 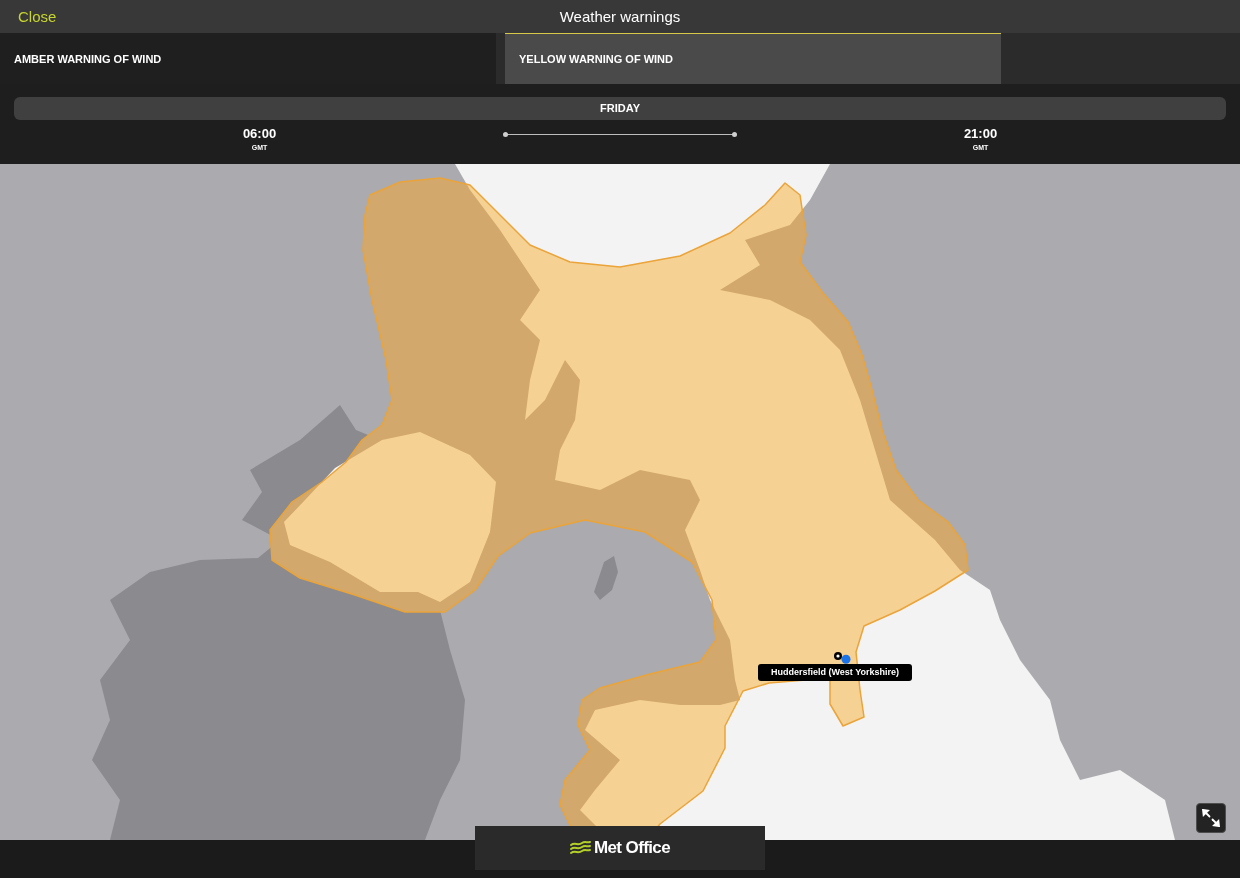 I want to click on end-time: 21:00, so click(x=980, y=134).